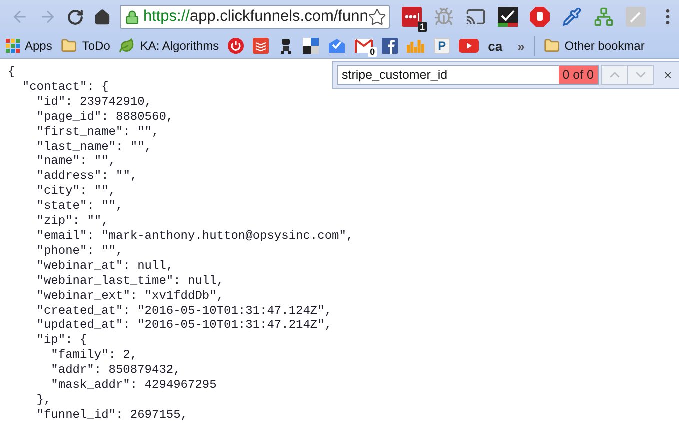 Image resolution: width=679 pixels, height=423 pixels. What do you see at coordinates (668, 75) in the screenshot?
I see `close-button: ×` at bounding box center [668, 75].